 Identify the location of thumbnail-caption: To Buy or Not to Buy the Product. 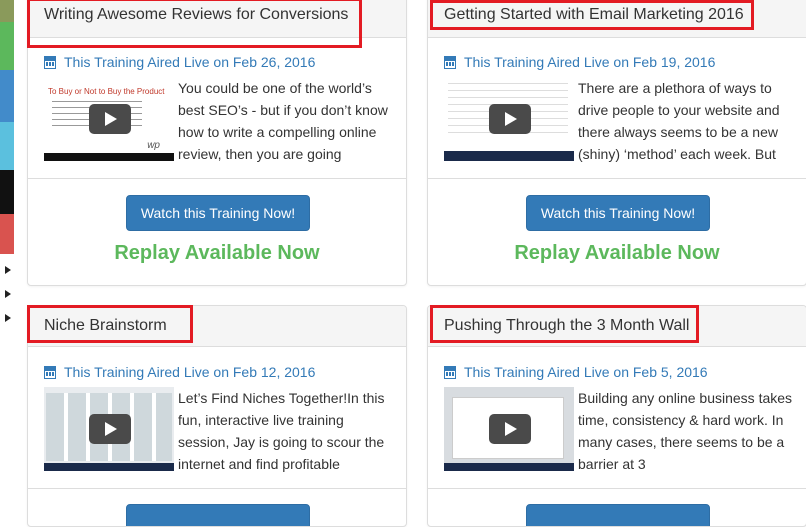
(106, 91).